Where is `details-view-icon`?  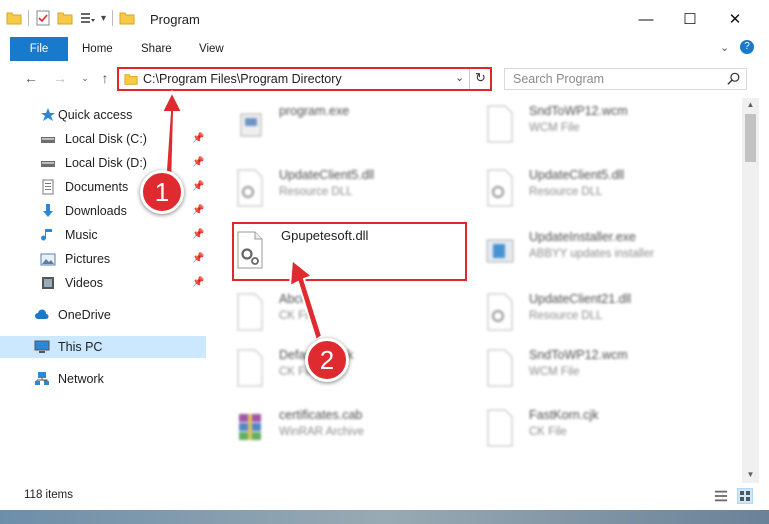 details-view-icon is located at coordinates (721, 496).